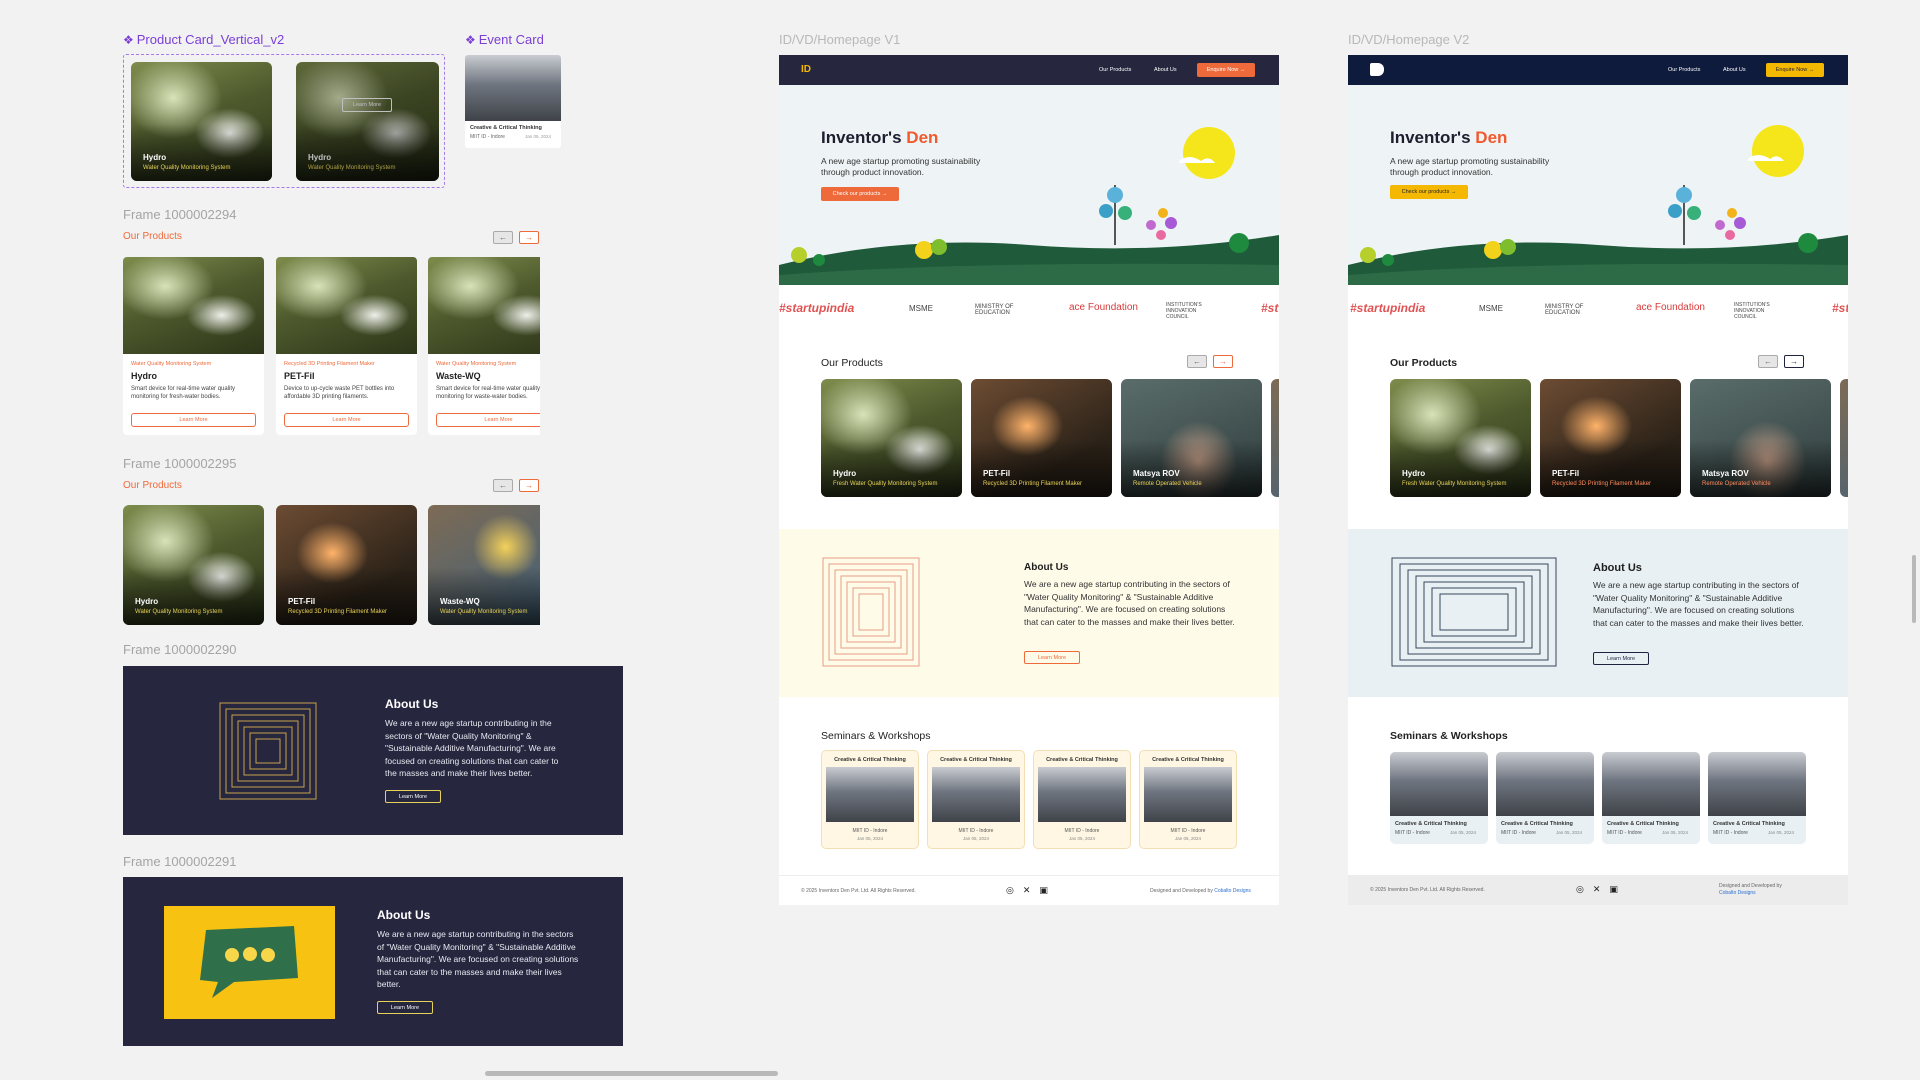  What do you see at coordinates (1408, 39) in the screenshot?
I see `homepage-v2-label: ID/VD/Homepage V2` at bounding box center [1408, 39].